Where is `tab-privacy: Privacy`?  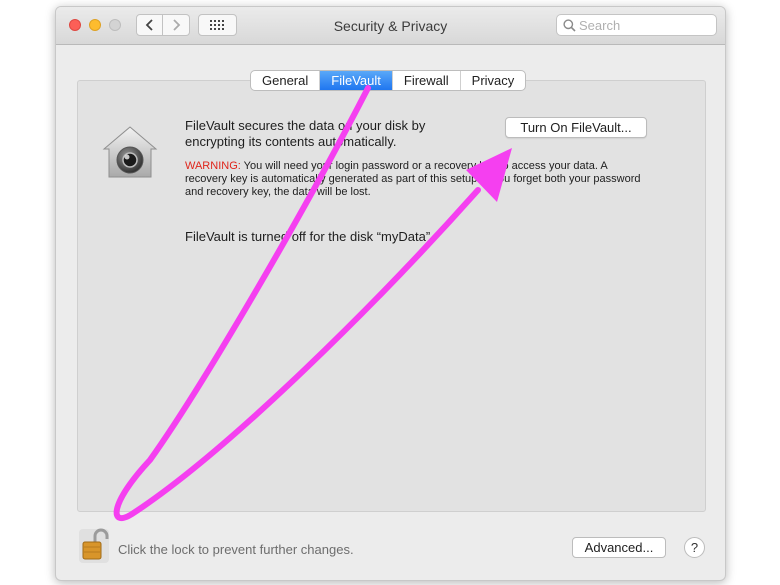
tab-privacy: Privacy is located at coordinates (493, 80).